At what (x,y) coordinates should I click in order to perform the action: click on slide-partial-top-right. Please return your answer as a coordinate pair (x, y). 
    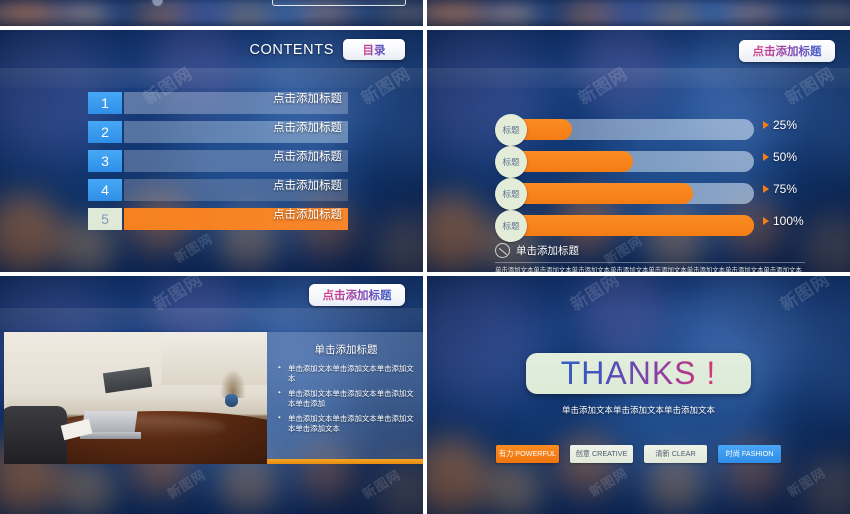
    Looking at the image, I should click on (638, 13).